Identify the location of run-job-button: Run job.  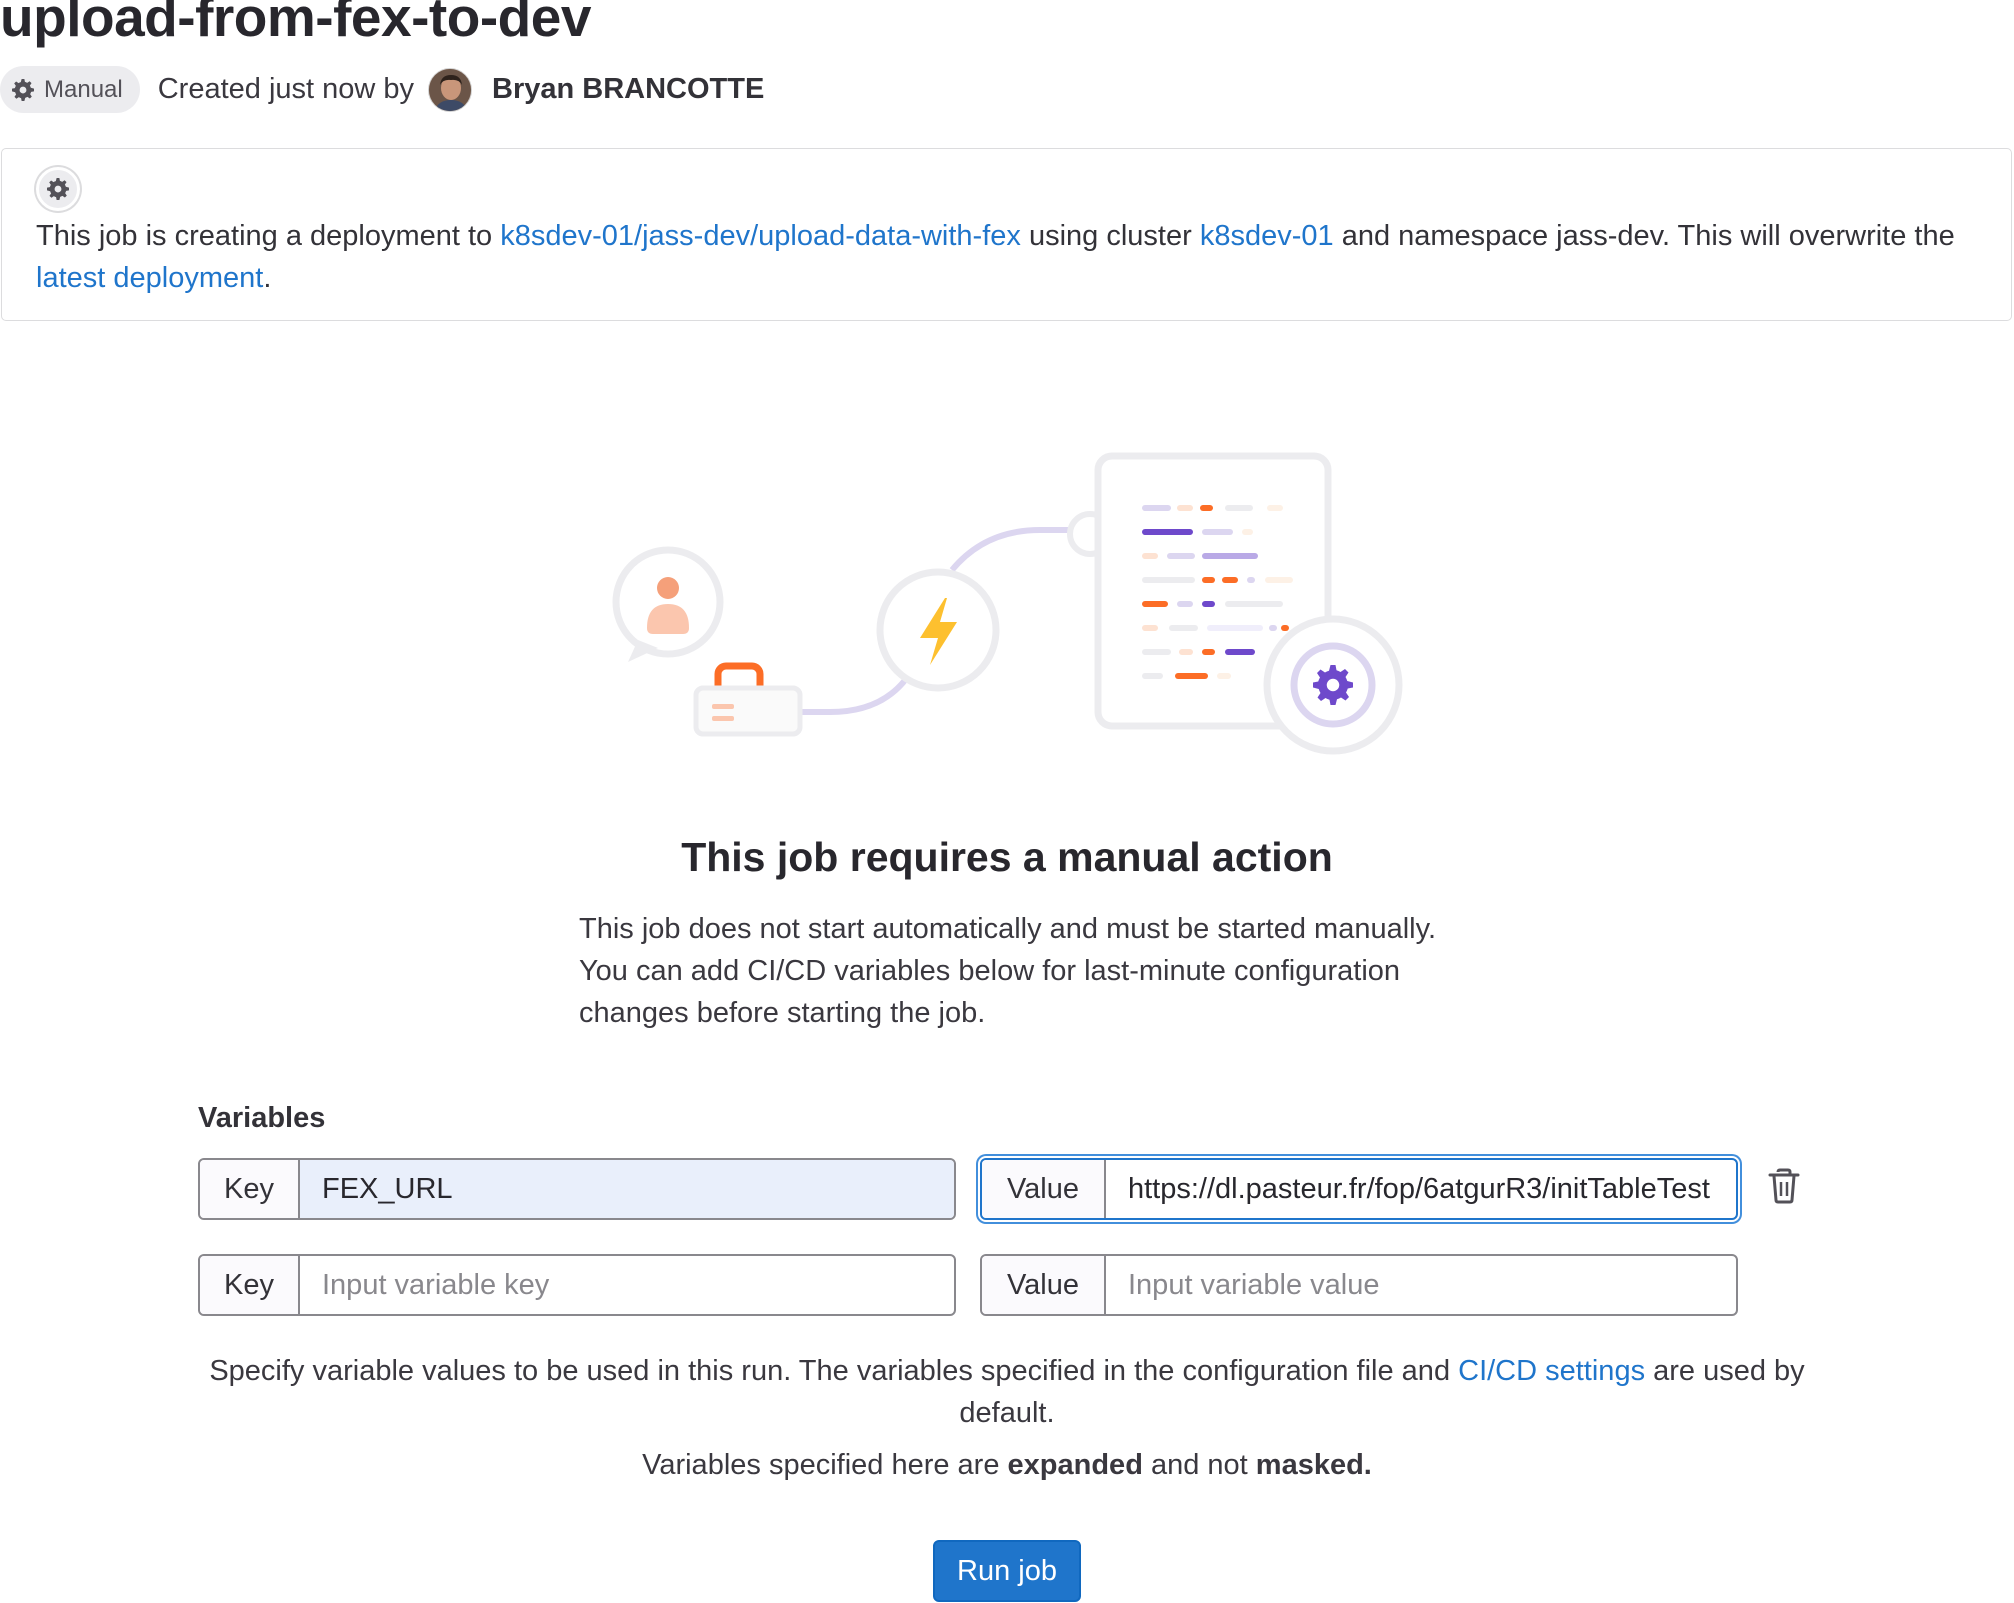
(1007, 1571).